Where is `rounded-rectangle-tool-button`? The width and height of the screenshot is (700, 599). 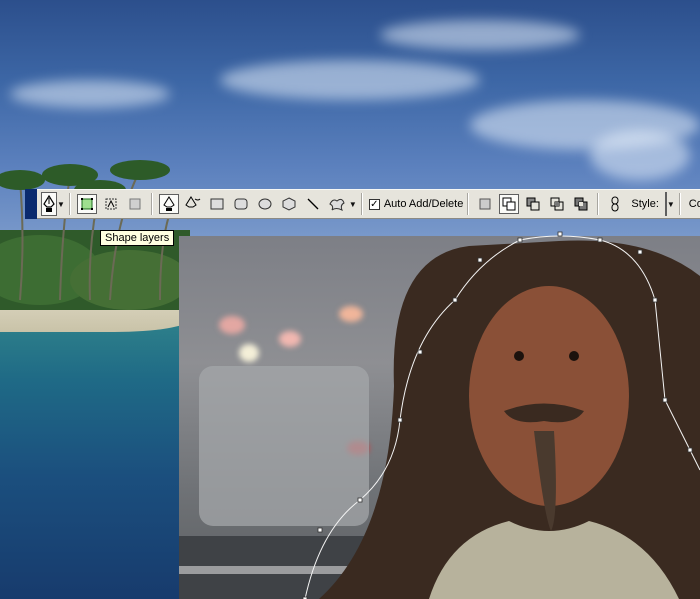 rounded-rectangle-tool-button is located at coordinates (241, 204).